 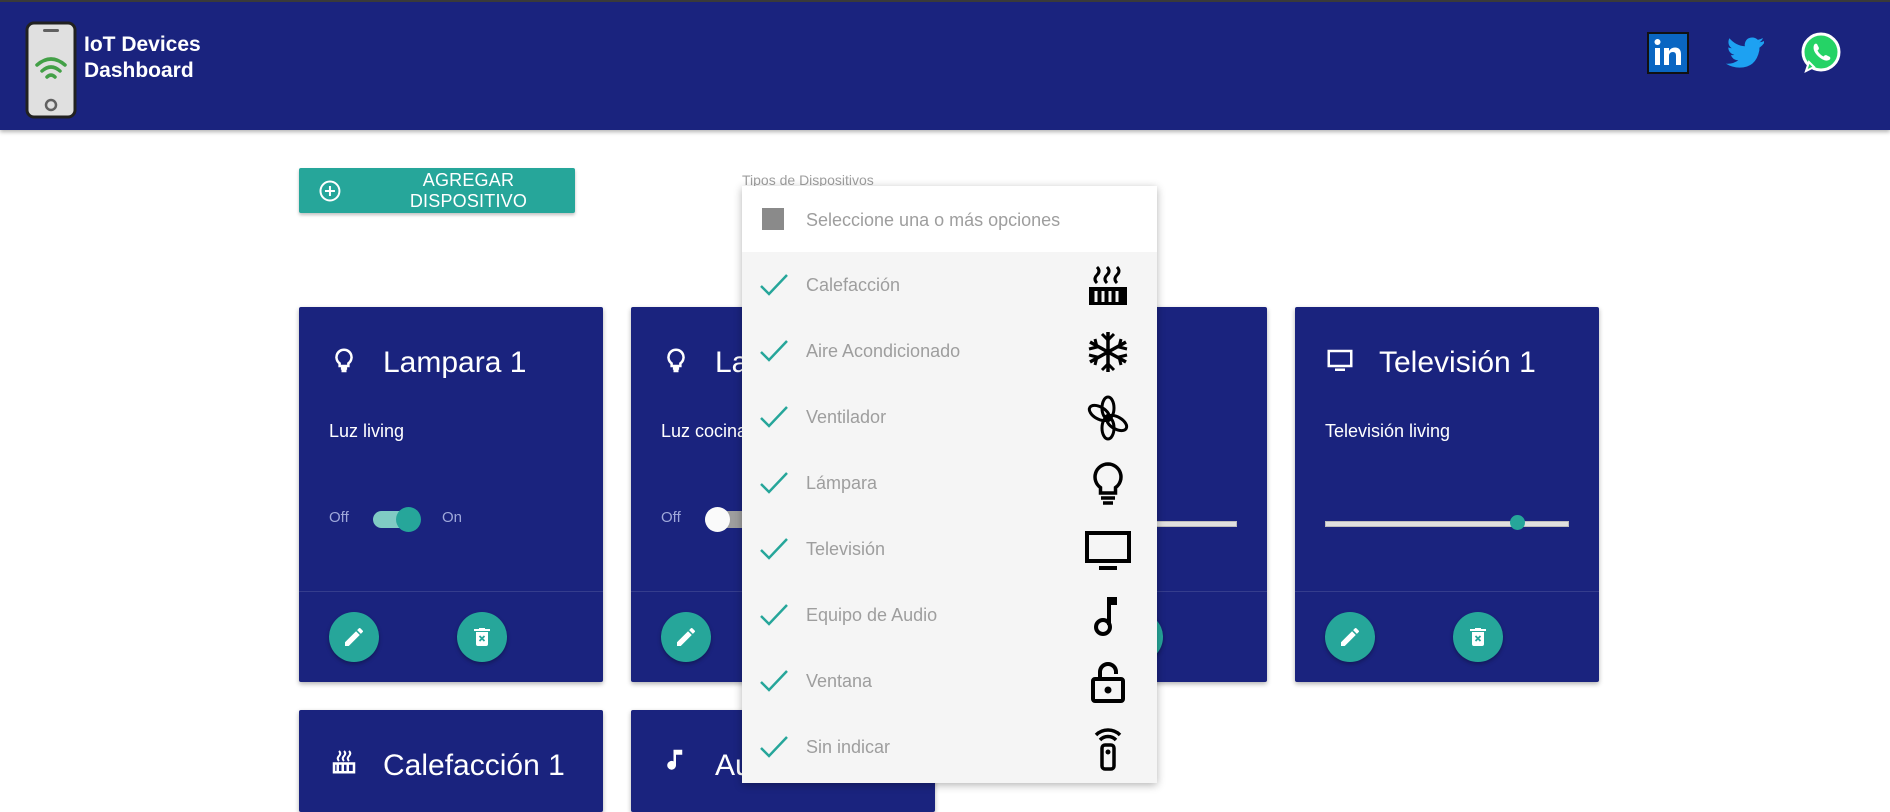 What do you see at coordinates (142, 44) in the screenshot?
I see `brand-line-1: IoT Devices` at bounding box center [142, 44].